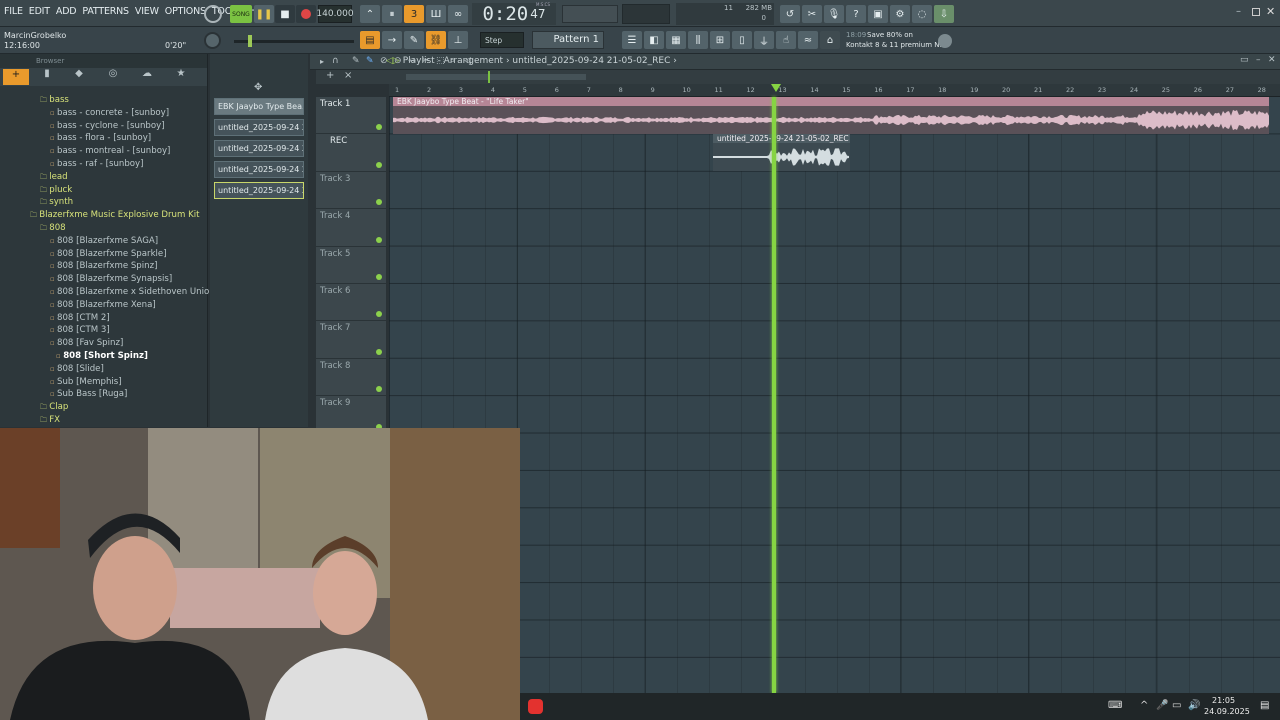  What do you see at coordinates (535, 706) in the screenshot?
I see `youtube-icon` at bounding box center [535, 706].